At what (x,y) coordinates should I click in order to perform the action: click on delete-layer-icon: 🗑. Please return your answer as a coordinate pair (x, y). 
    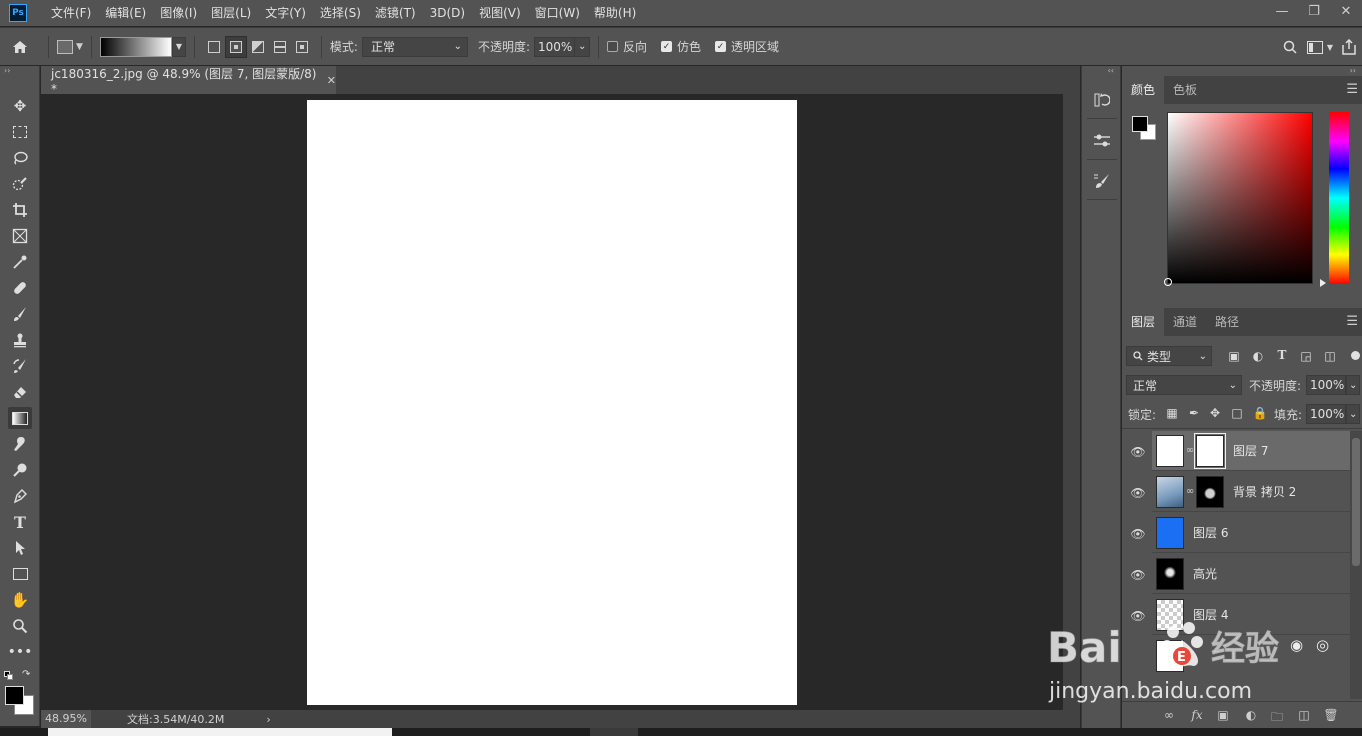
    Looking at the image, I should click on (1331, 715).